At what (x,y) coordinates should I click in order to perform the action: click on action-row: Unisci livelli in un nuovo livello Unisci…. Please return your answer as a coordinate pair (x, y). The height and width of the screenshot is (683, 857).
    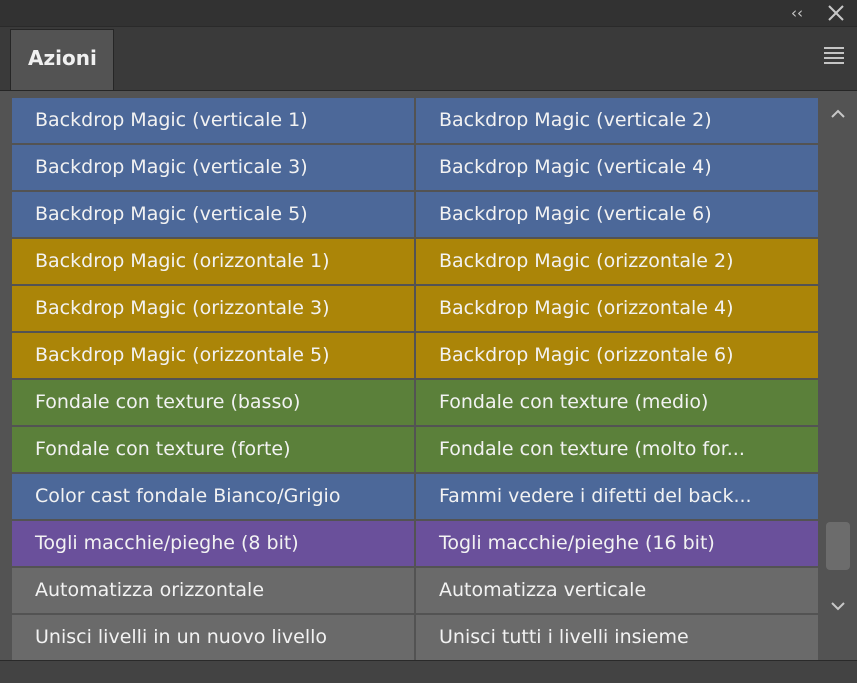
    Looking at the image, I should click on (416, 638).